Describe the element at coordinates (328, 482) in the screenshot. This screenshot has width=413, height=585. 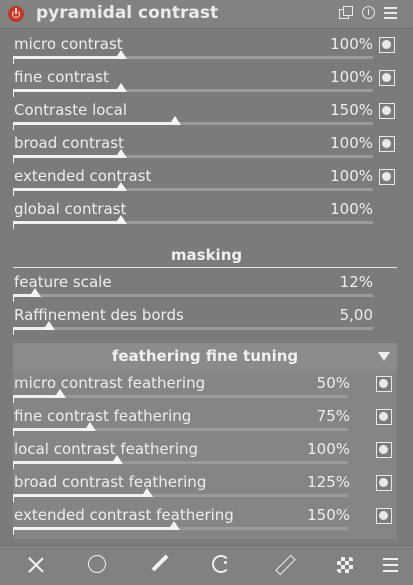
I see `slider-value: 125%` at that location.